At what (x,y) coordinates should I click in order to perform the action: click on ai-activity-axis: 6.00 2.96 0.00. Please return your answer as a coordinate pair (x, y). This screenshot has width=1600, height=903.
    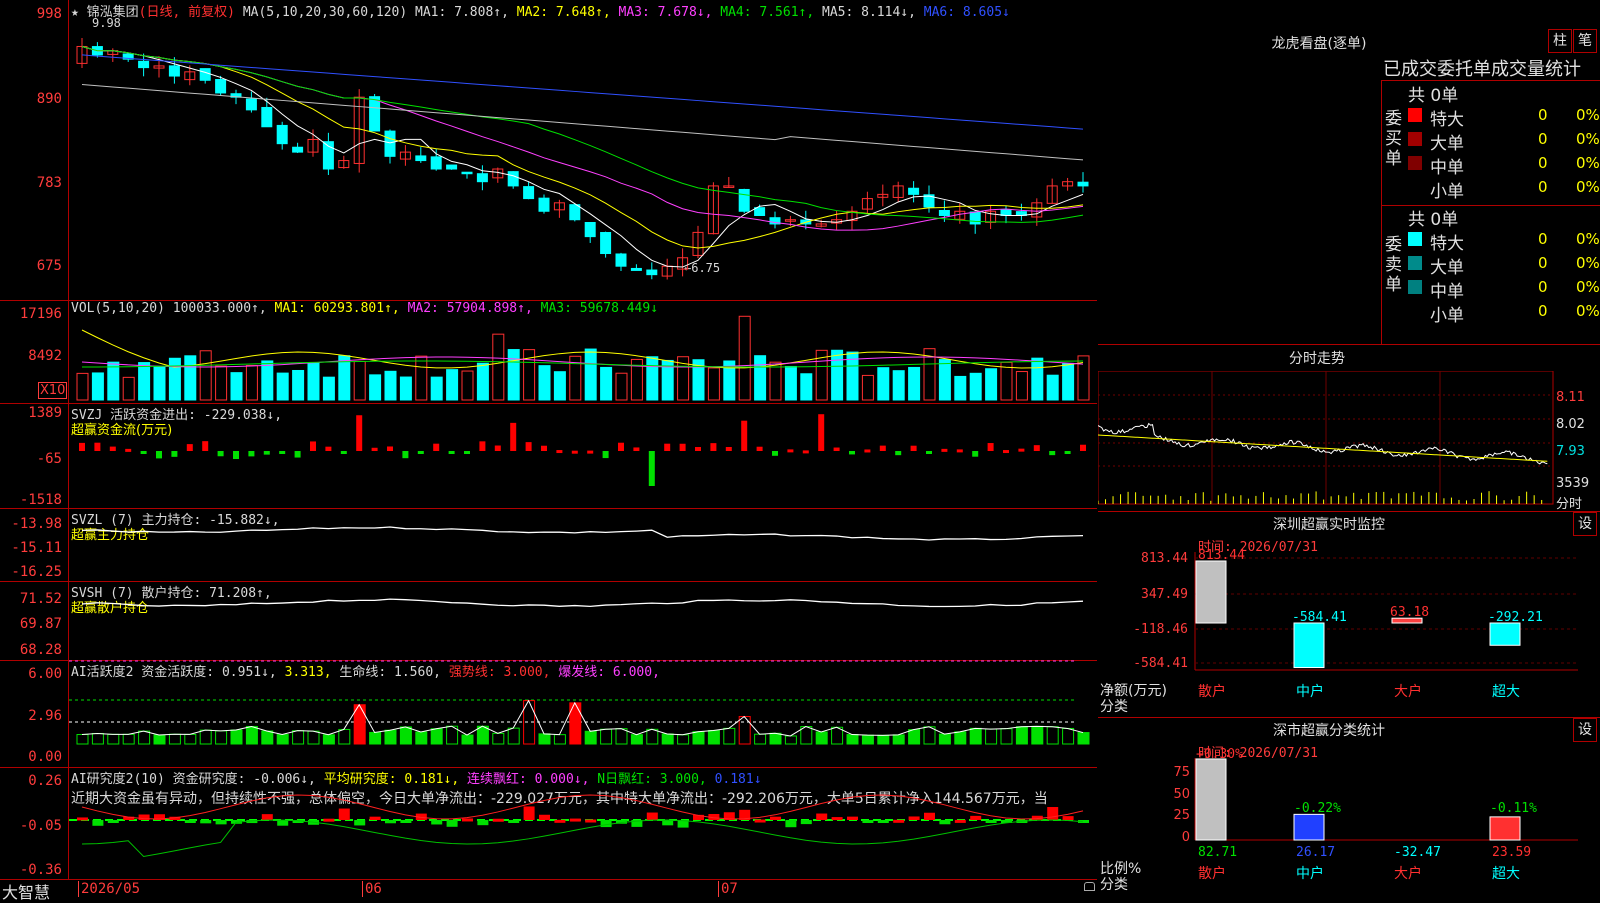
    Looking at the image, I should click on (34, 713).